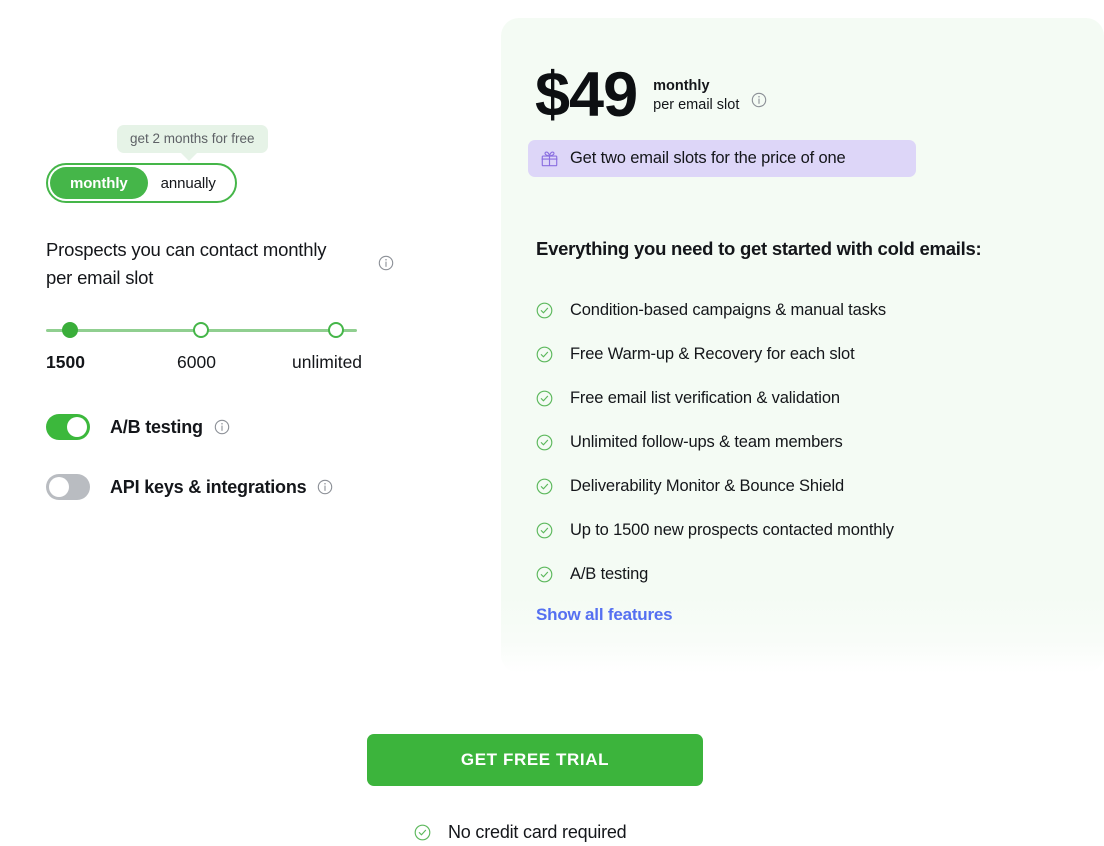  Describe the element at coordinates (696, 105) in the screenshot. I see `price-unit: per email slot` at that location.